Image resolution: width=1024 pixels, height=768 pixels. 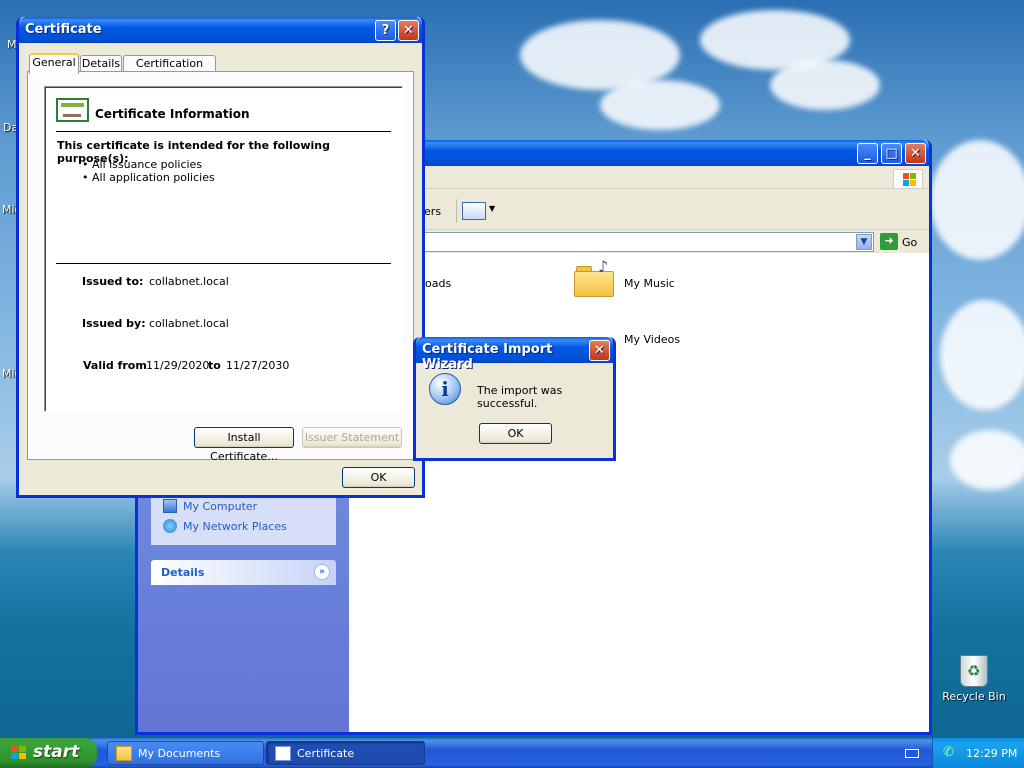 I want to click on address-dropdown-icon: ▼, so click(x=864, y=242).